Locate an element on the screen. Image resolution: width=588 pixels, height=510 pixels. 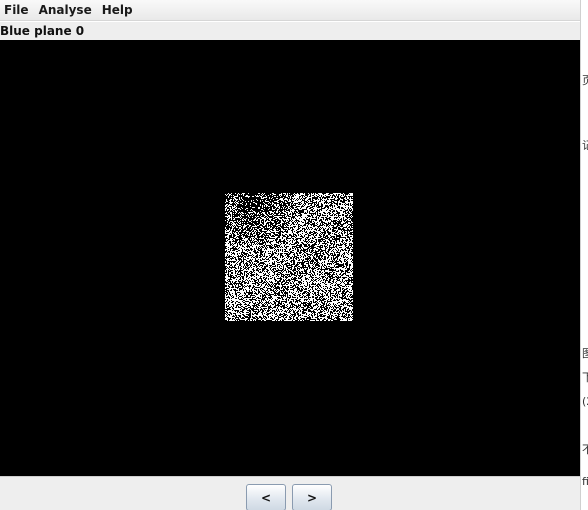
background-text-fragment: 不 is located at coordinates (585, 450).